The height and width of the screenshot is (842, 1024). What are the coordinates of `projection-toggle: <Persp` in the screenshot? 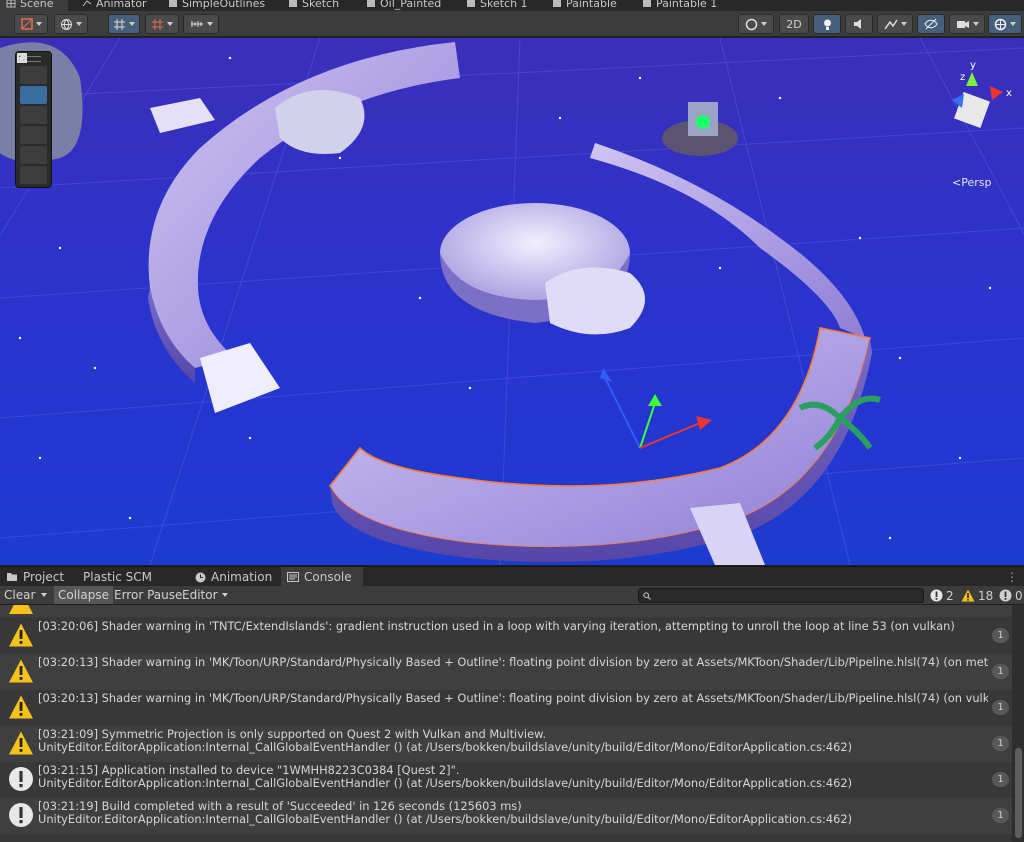 It's located at (971, 182).